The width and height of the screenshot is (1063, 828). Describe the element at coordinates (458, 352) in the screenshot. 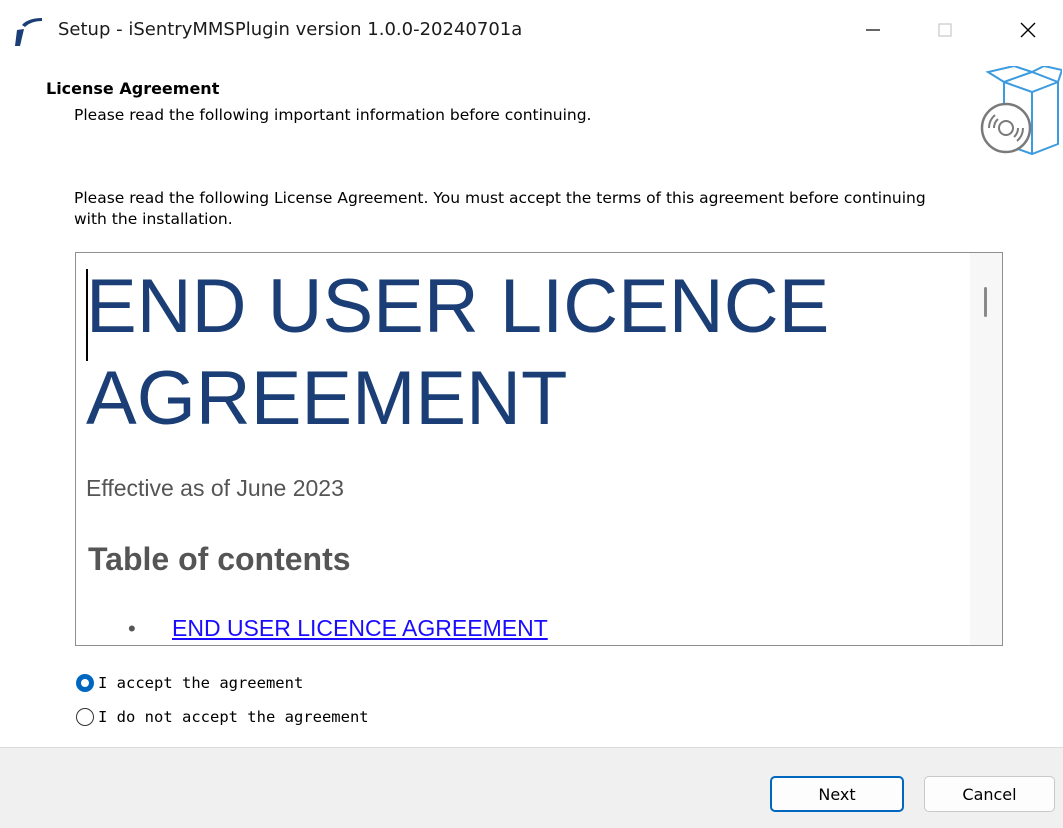

I see `license-heading: END USER LICENCE AGREEMENT` at that location.